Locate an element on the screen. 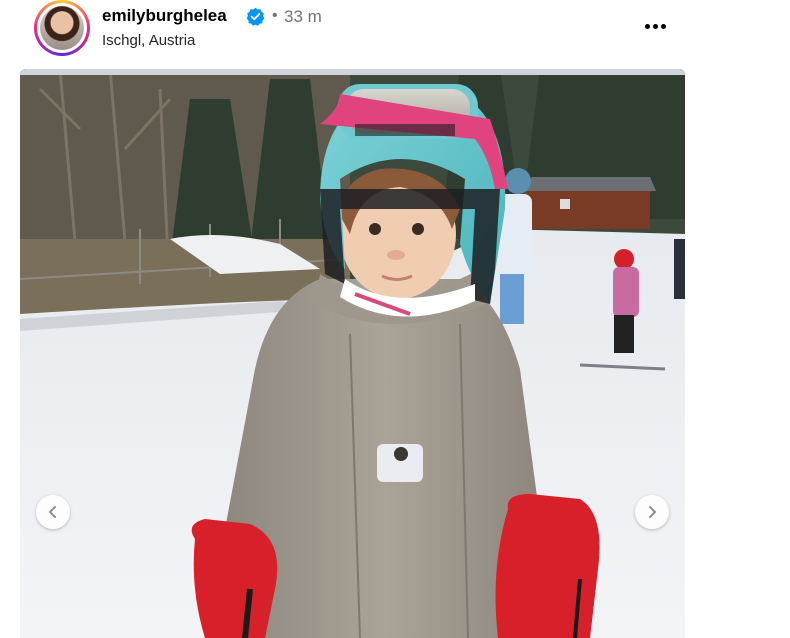 This screenshot has width=790, height=638. carousel-prev-button is located at coordinates (53, 512).